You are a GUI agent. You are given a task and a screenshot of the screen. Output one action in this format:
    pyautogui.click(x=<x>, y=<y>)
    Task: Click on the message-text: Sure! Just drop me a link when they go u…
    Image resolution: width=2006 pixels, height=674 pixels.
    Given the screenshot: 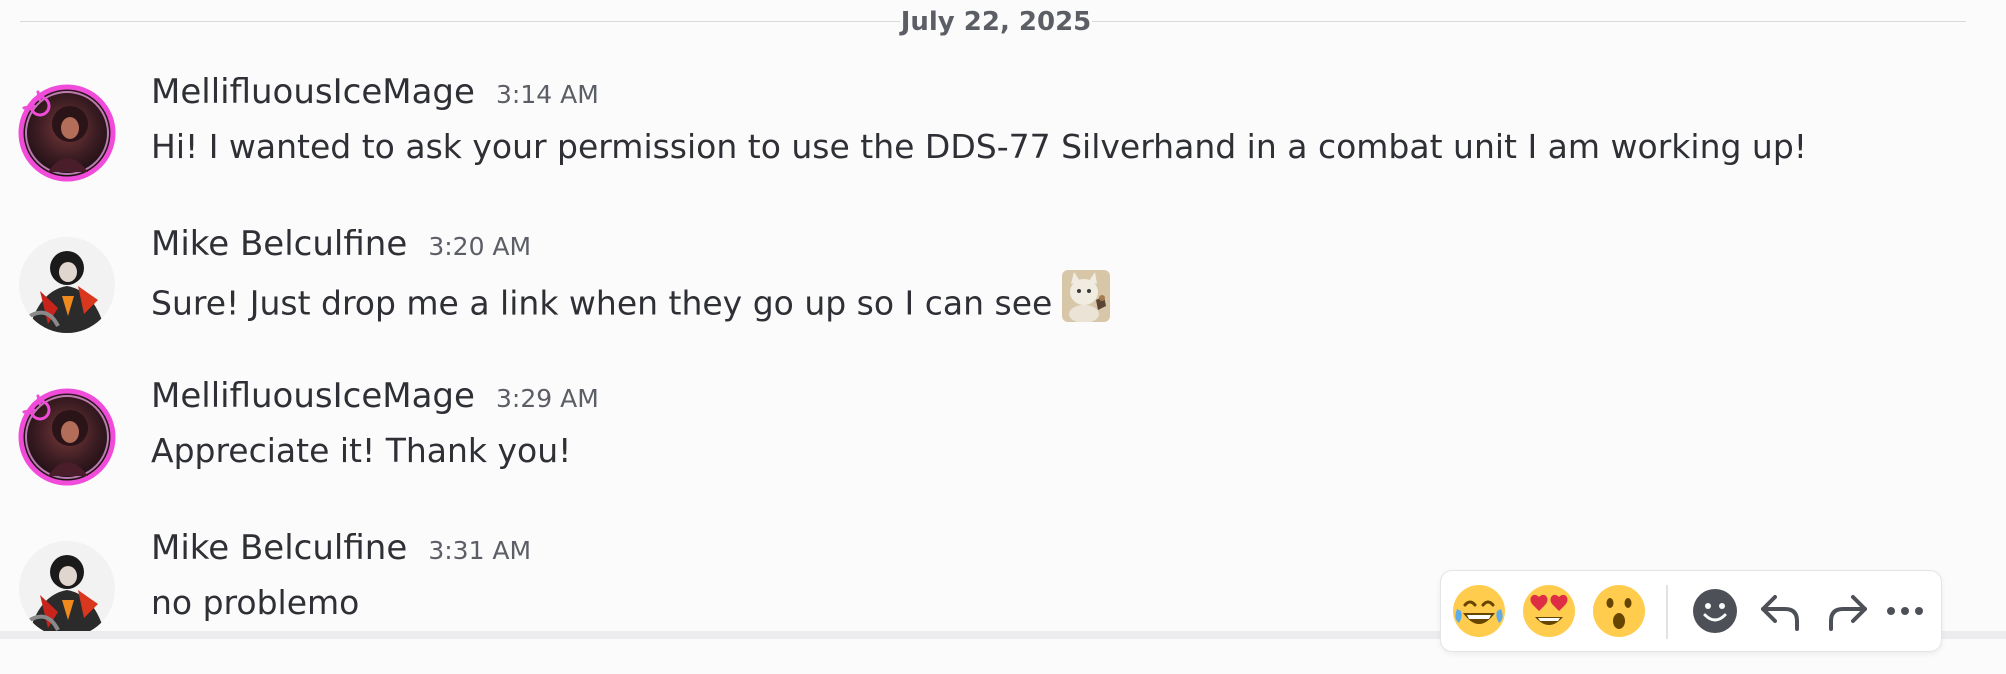 What is the action you would take?
    pyautogui.click(x=602, y=303)
    